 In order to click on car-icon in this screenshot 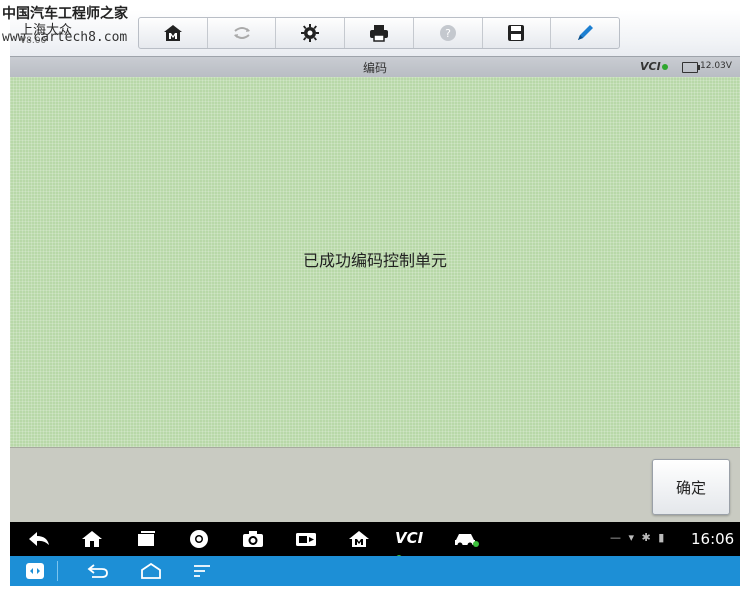, I will do `click(467, 539)`.